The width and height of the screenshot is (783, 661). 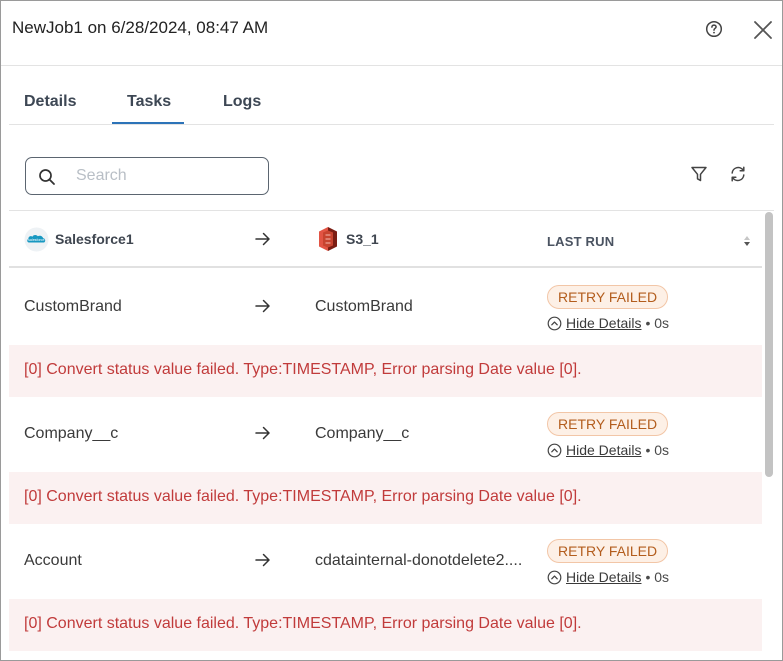 What do you see at coordinates (364, 306) in the screenshot?
I see `destination-table-name: CustomBrand` at bounding box center [364, 306].